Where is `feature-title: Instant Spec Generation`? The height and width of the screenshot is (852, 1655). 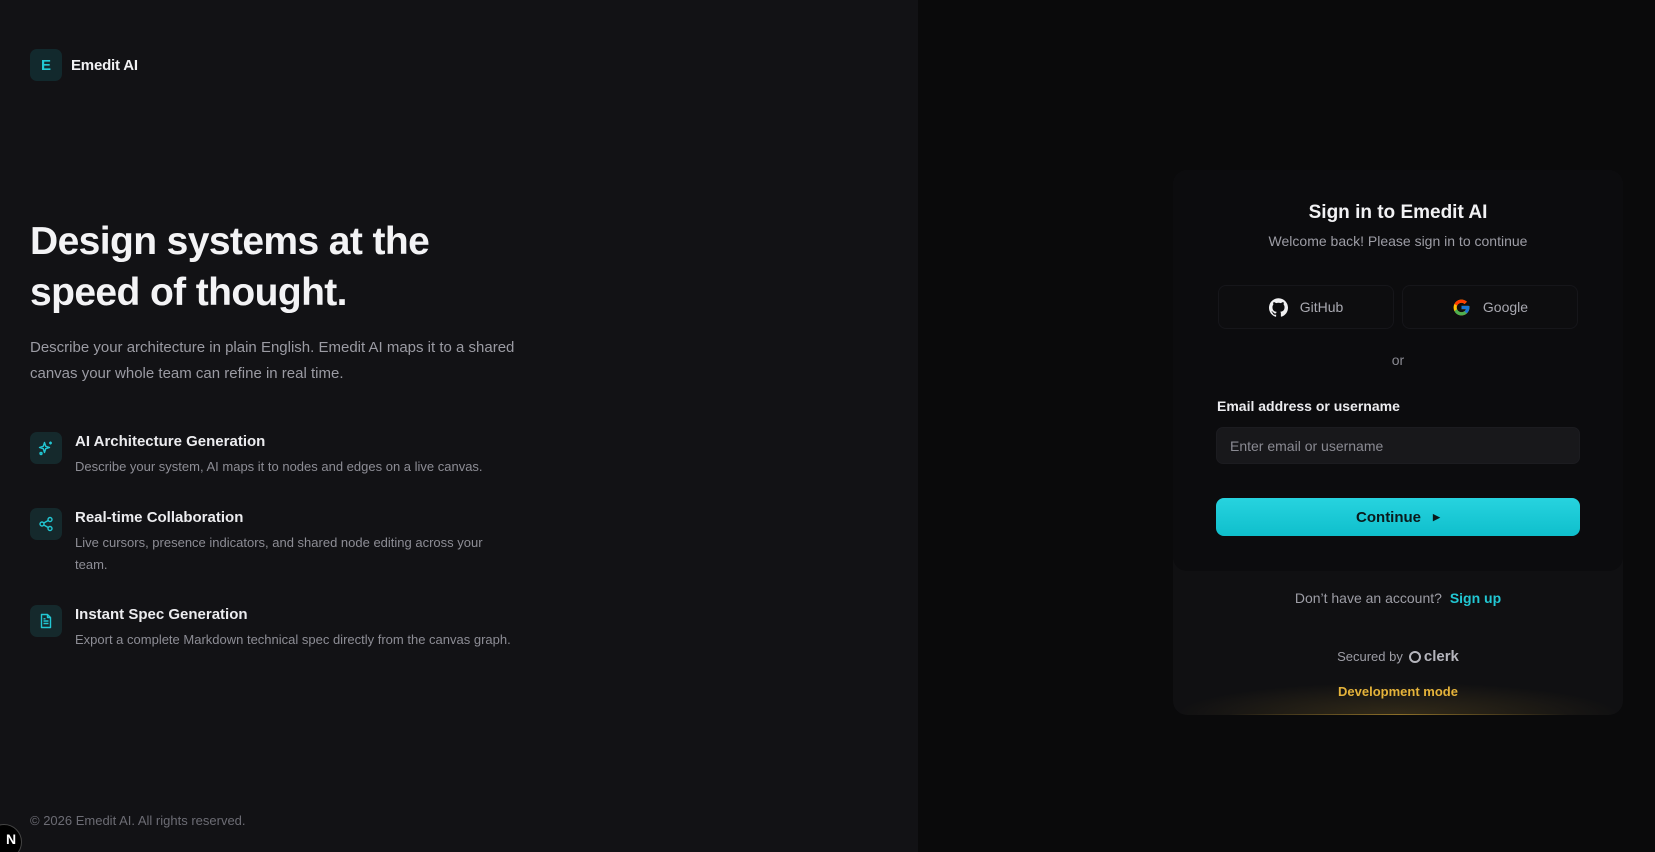 feature-title: Instant Spec Generation is located at coordinates (161, 614).